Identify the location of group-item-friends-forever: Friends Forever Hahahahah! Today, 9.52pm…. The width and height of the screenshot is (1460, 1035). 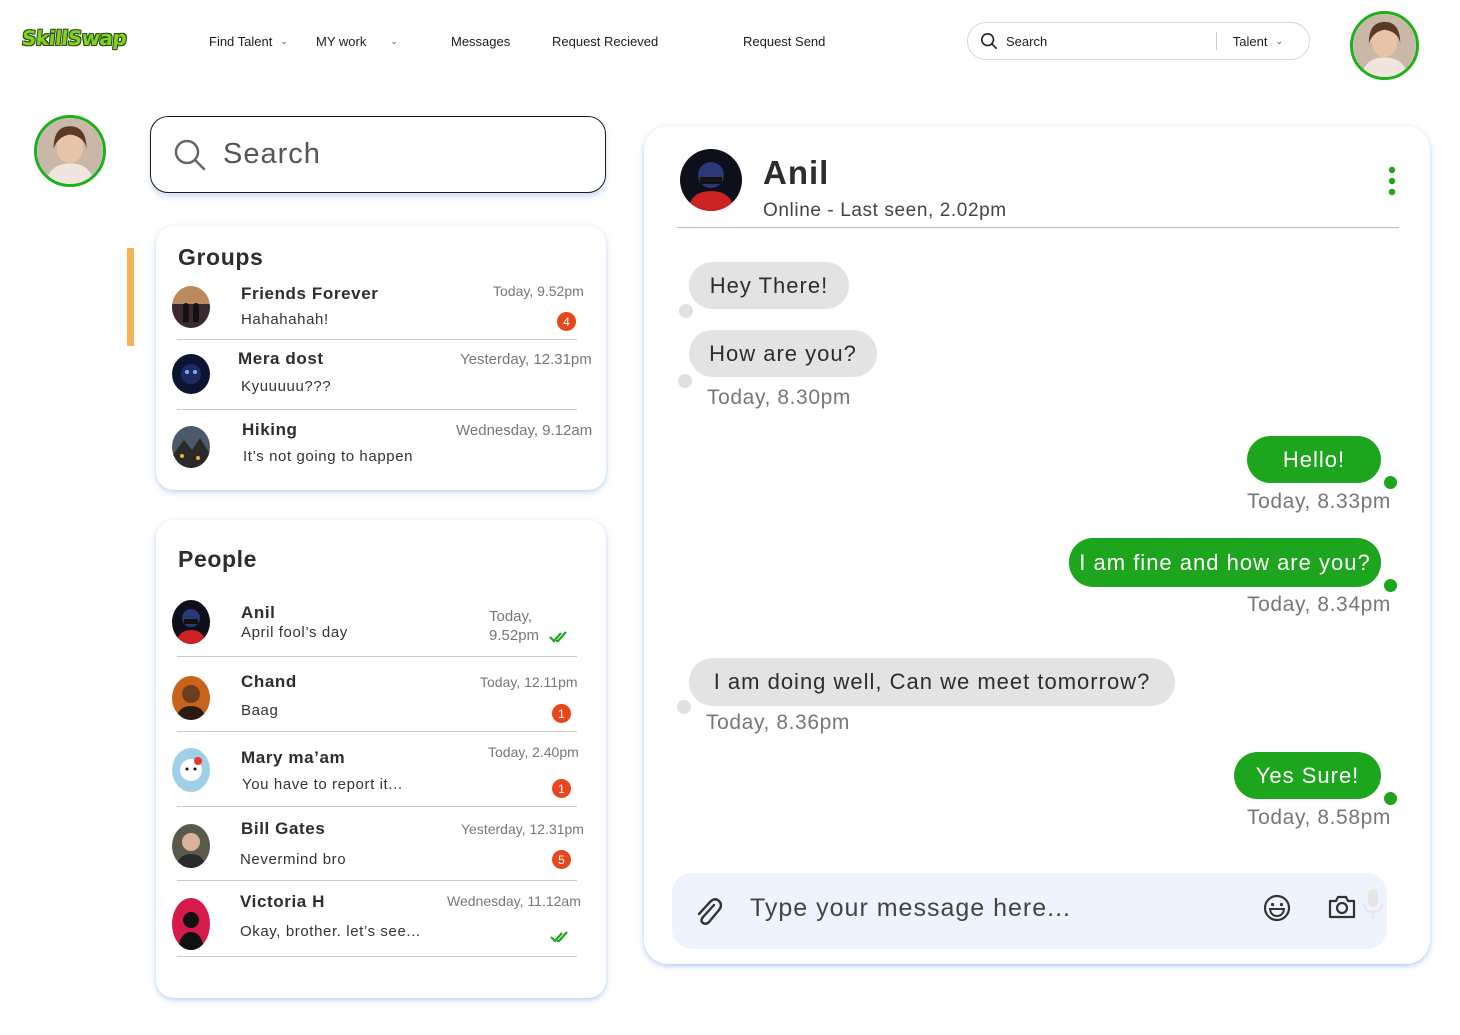
(381, 310).